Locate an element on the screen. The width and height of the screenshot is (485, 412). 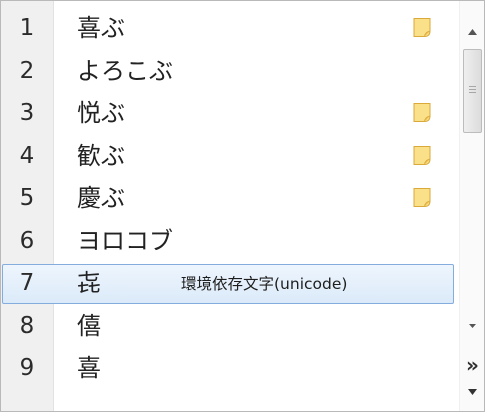
candidate-annotation: 環境依存文字(unicode) is located at coordinates (264, 284).